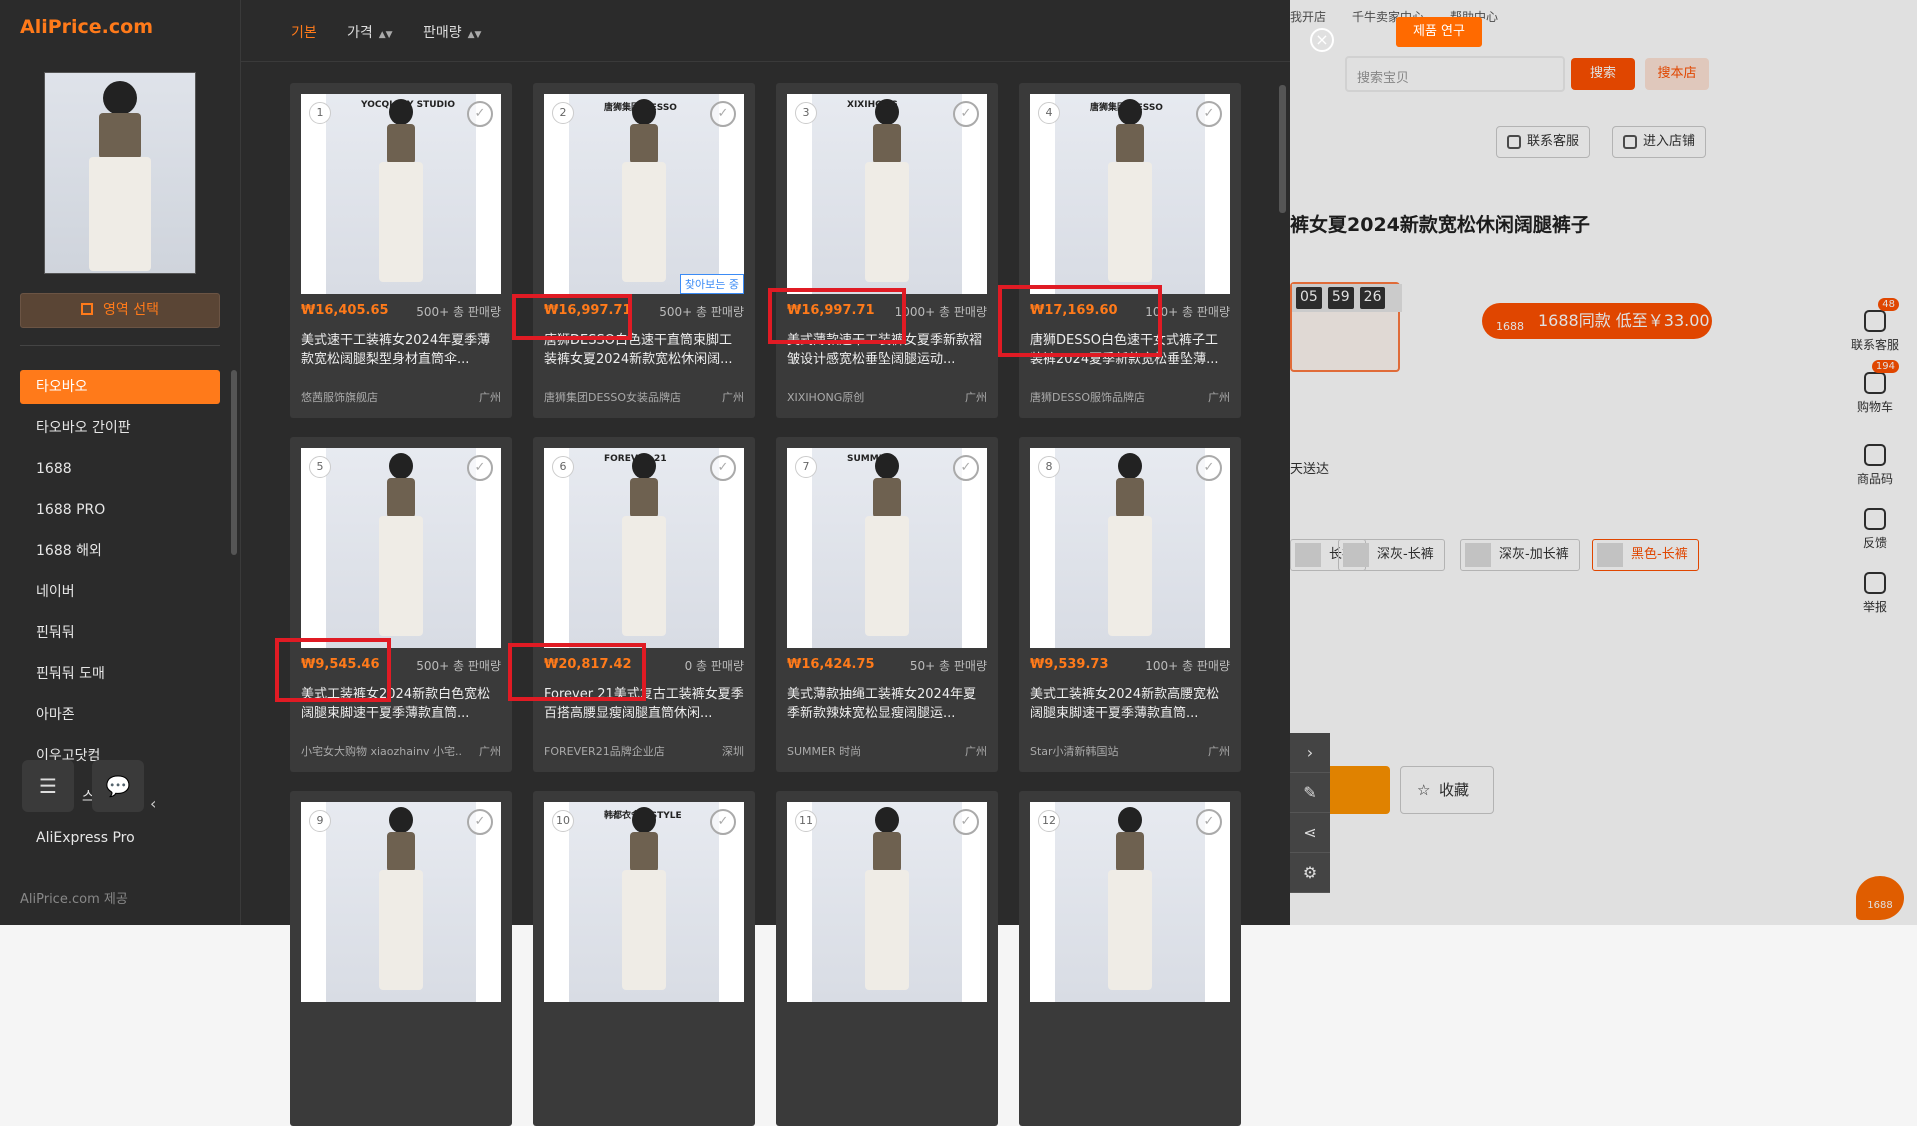  I want to click on product-card: 11 ✓, so click(887, 958).